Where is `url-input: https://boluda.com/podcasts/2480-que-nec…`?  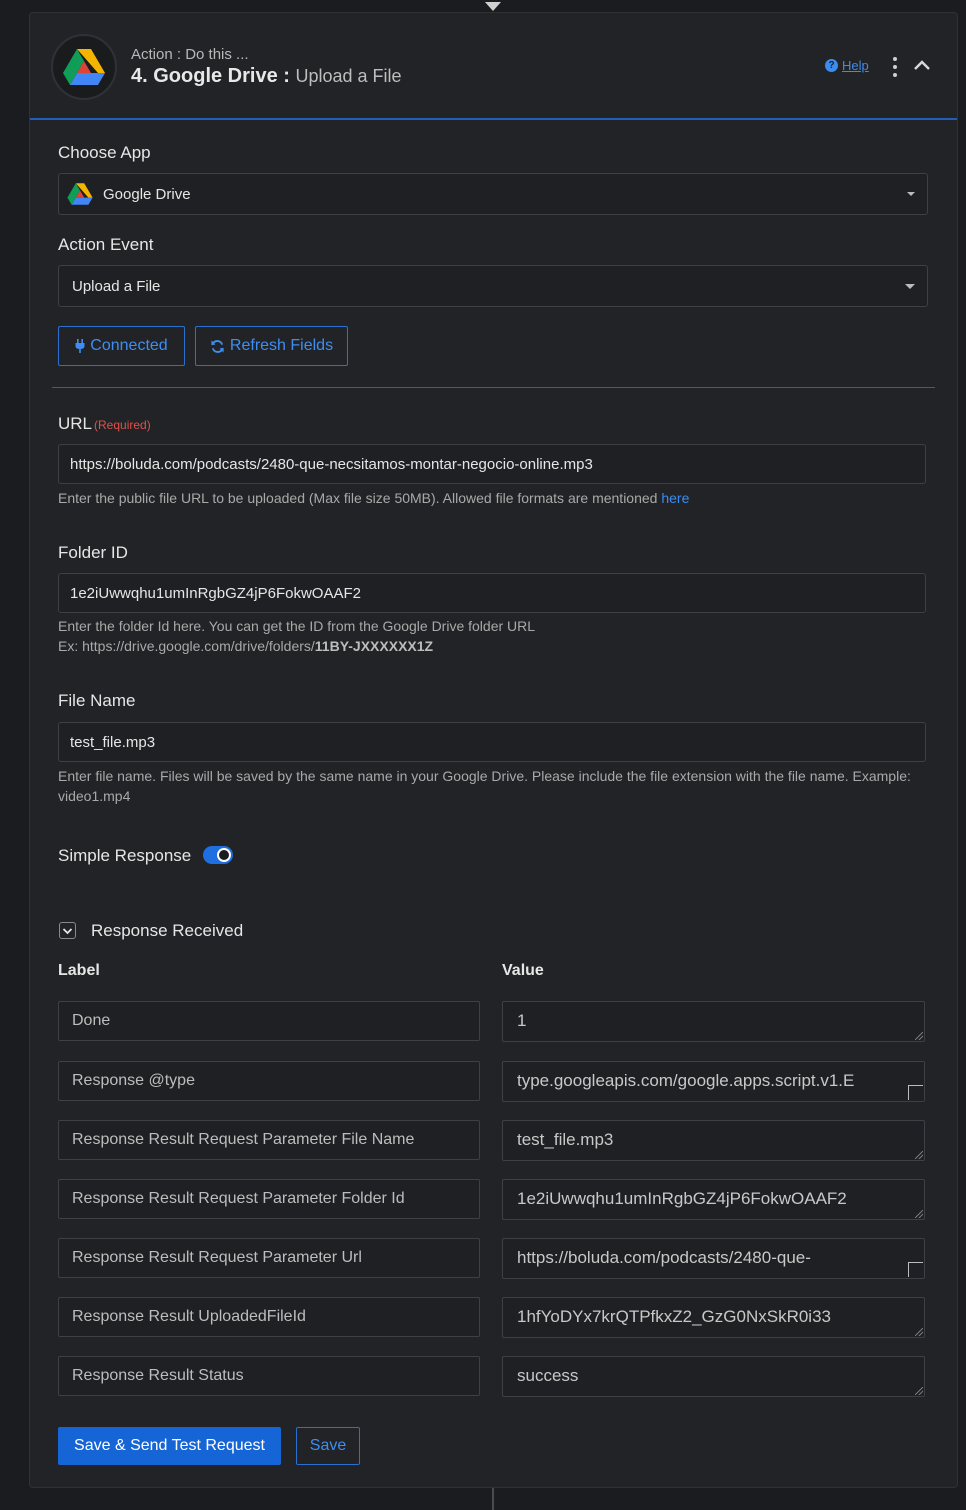 url-input: https://boluda.com/podcasts/2480-que-nec… is located at coordinates (492, 464).